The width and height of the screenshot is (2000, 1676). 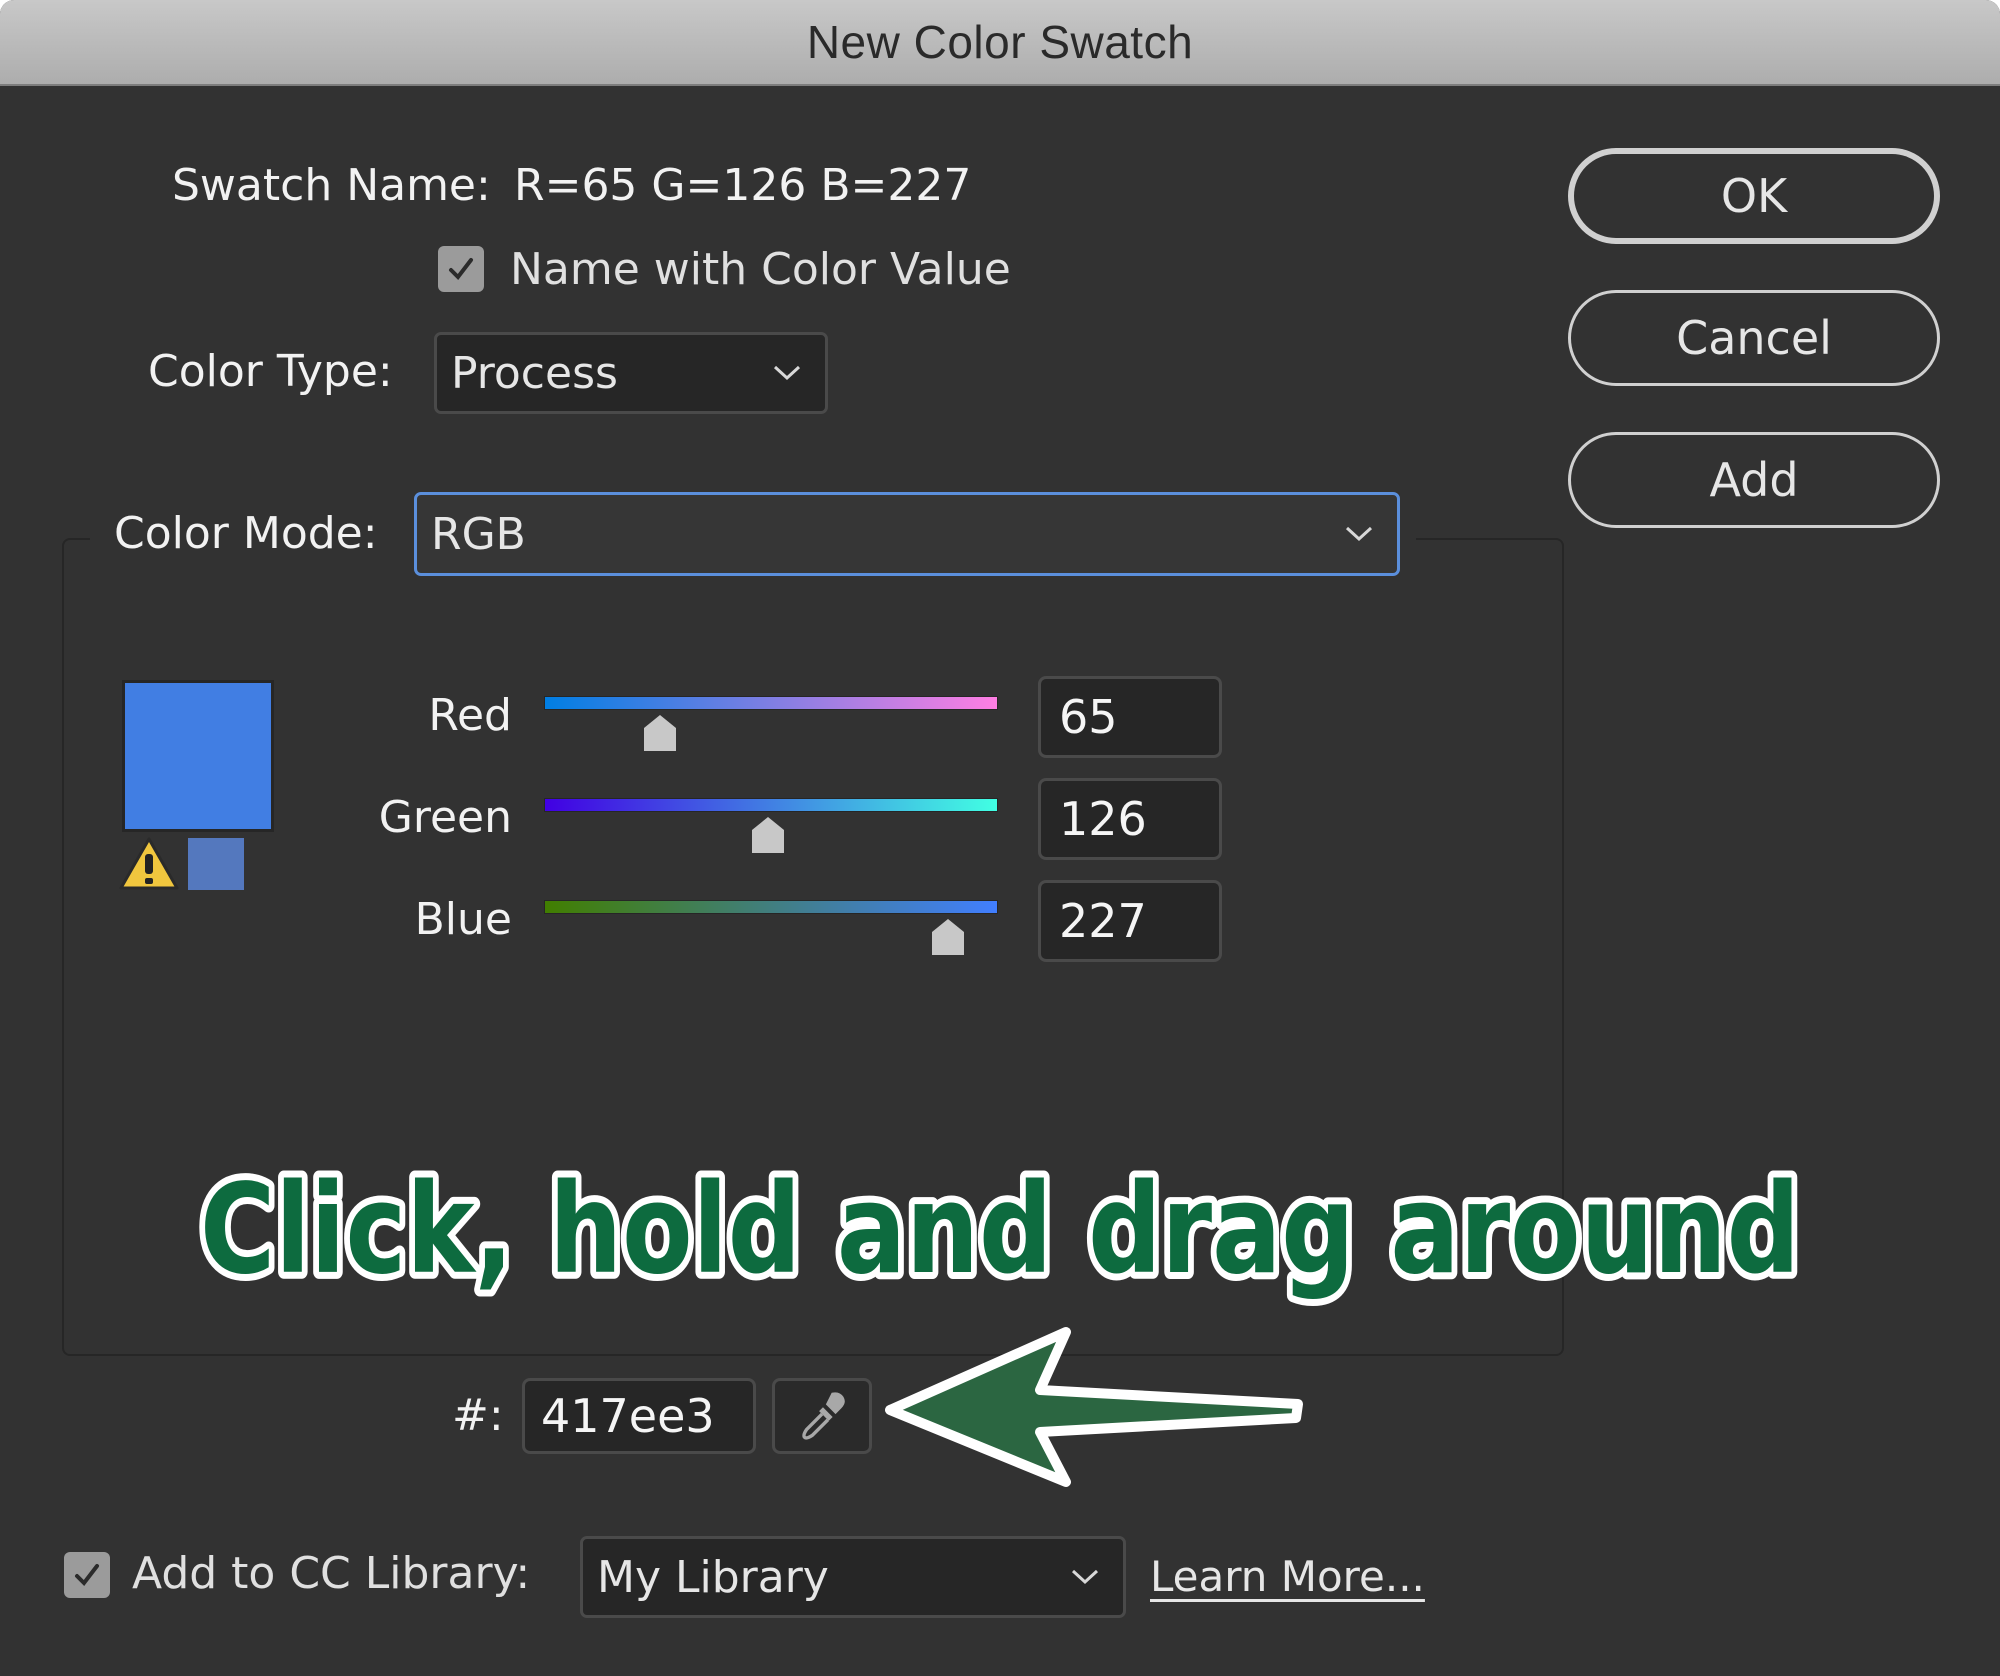 I want to click on color-type-label: Color Type:, so click(x=270, y=371).